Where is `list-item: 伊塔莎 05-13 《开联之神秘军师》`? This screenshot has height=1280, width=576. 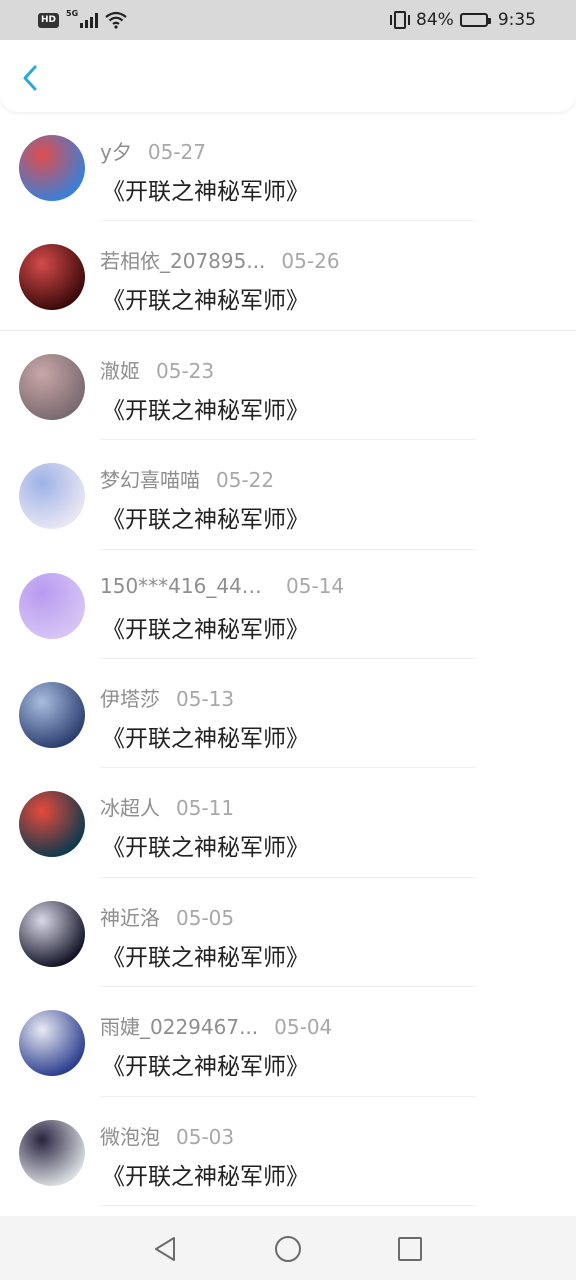 list-item: 伊塔莎 05-13 《开联之神秘军师》 is located at coordinates (288, 714).